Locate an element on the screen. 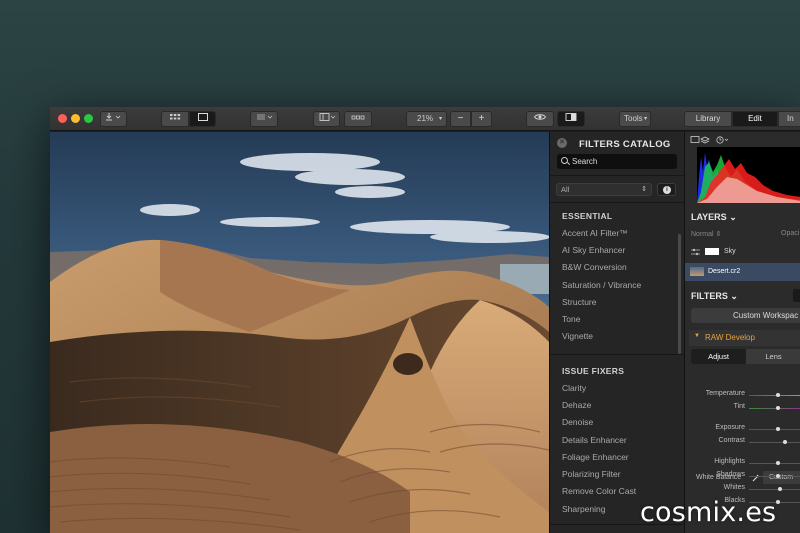 The width and height of the screenshot is (800, 533). slider-contrast: Contrast is located at coordinates (742, 443).